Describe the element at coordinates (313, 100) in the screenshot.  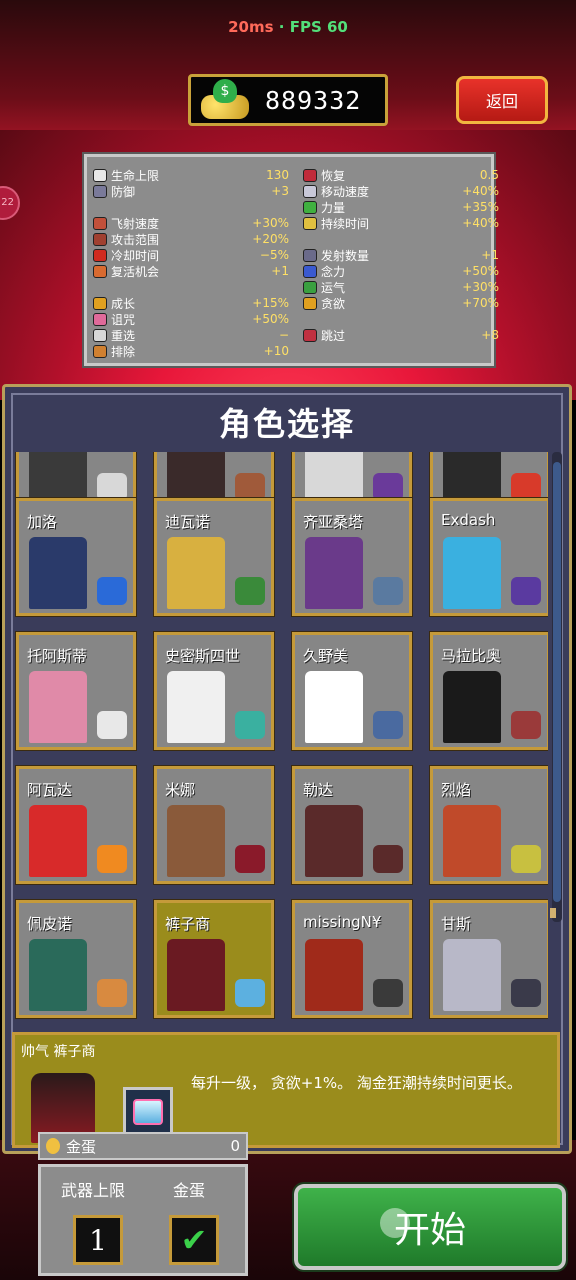
I see `coin-value: 889332` at that location.